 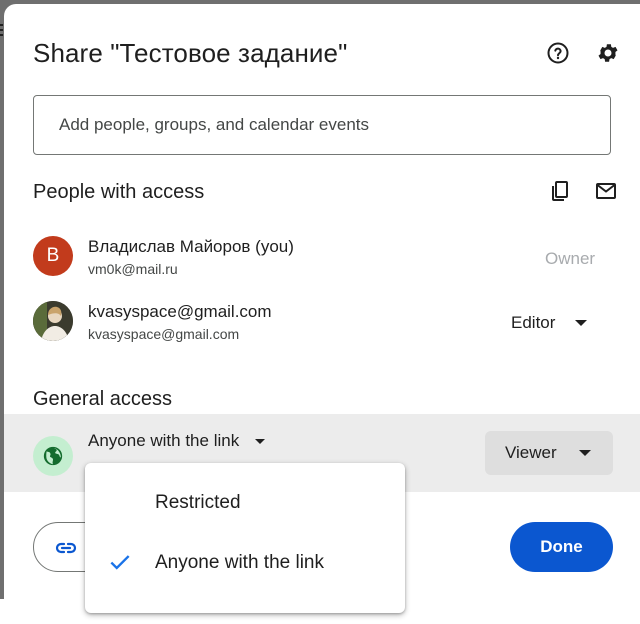 I want to click on avatar-initial: B, so click(x=53, y=255).